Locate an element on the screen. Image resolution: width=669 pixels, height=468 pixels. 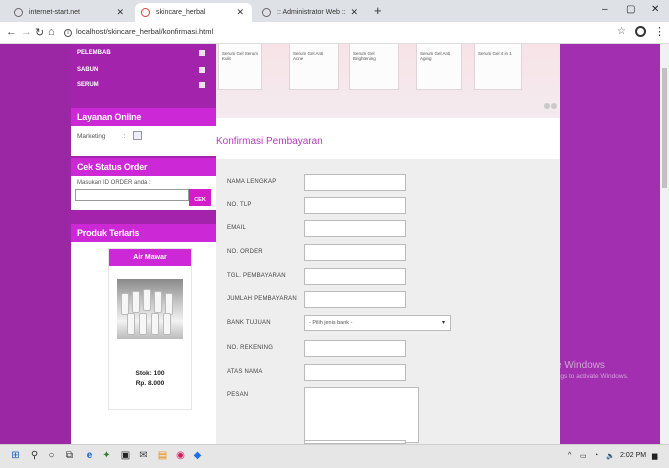
edge-icon: e is located at coordinates (89, 455).